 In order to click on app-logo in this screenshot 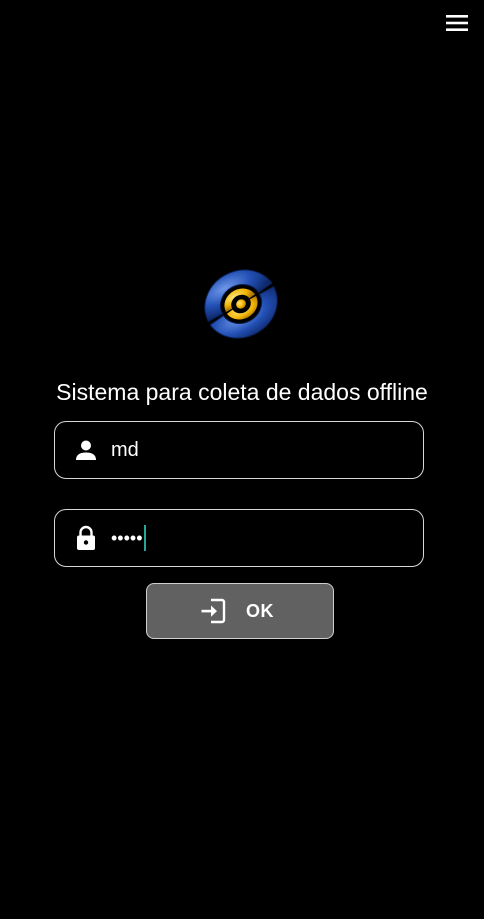, I will do `click(241, 304)`.